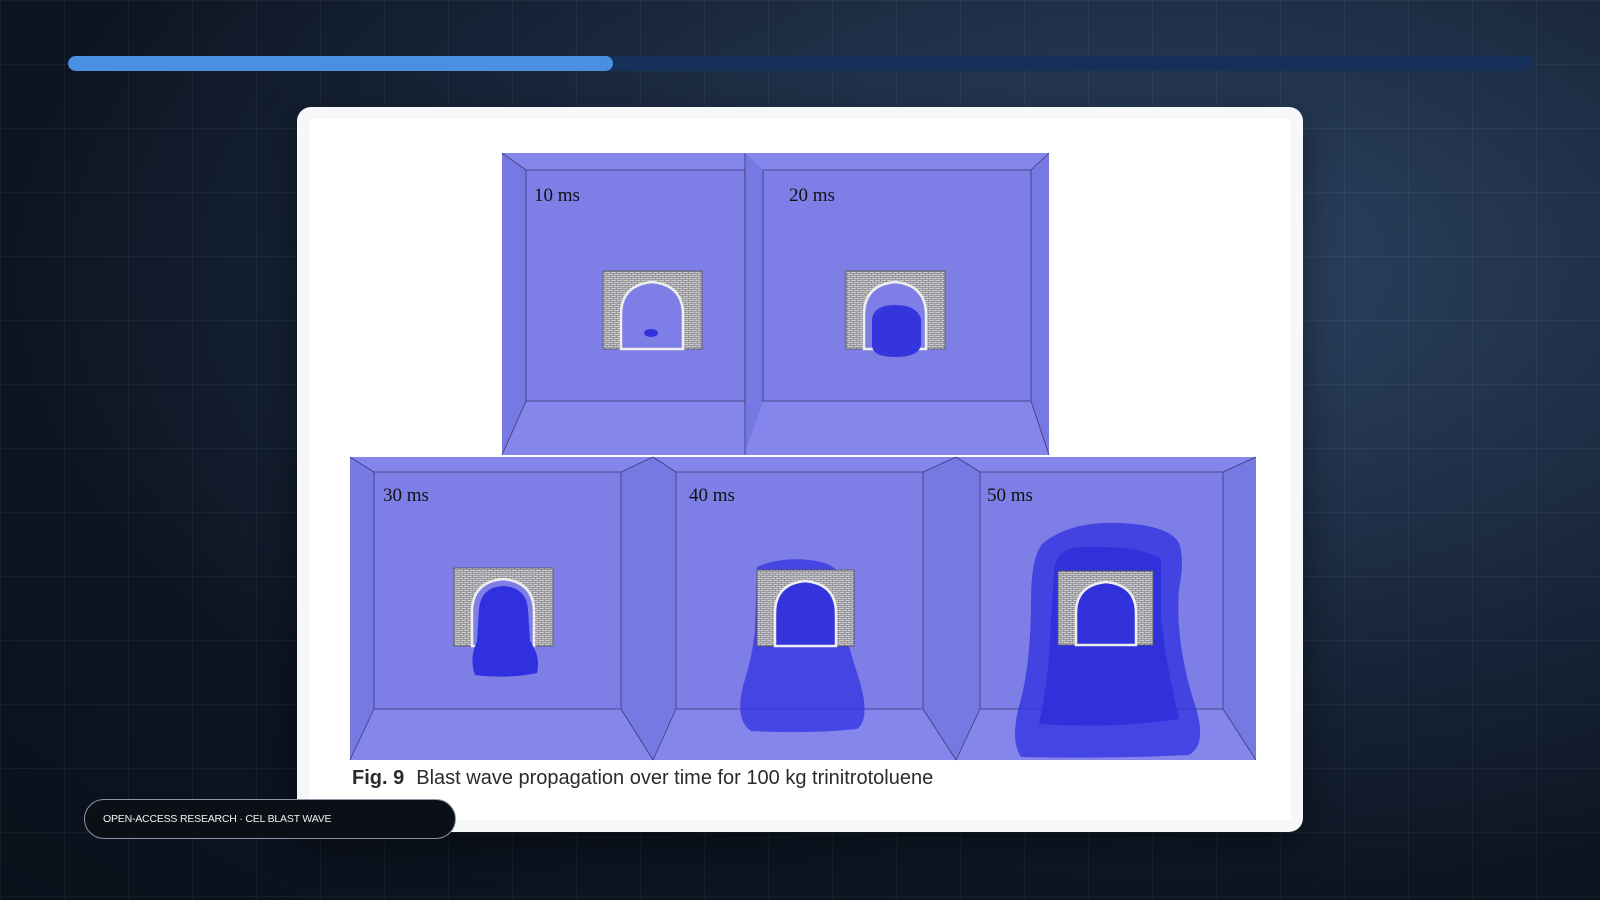  I want to click on progress-bar-fill, so click(341, 63).